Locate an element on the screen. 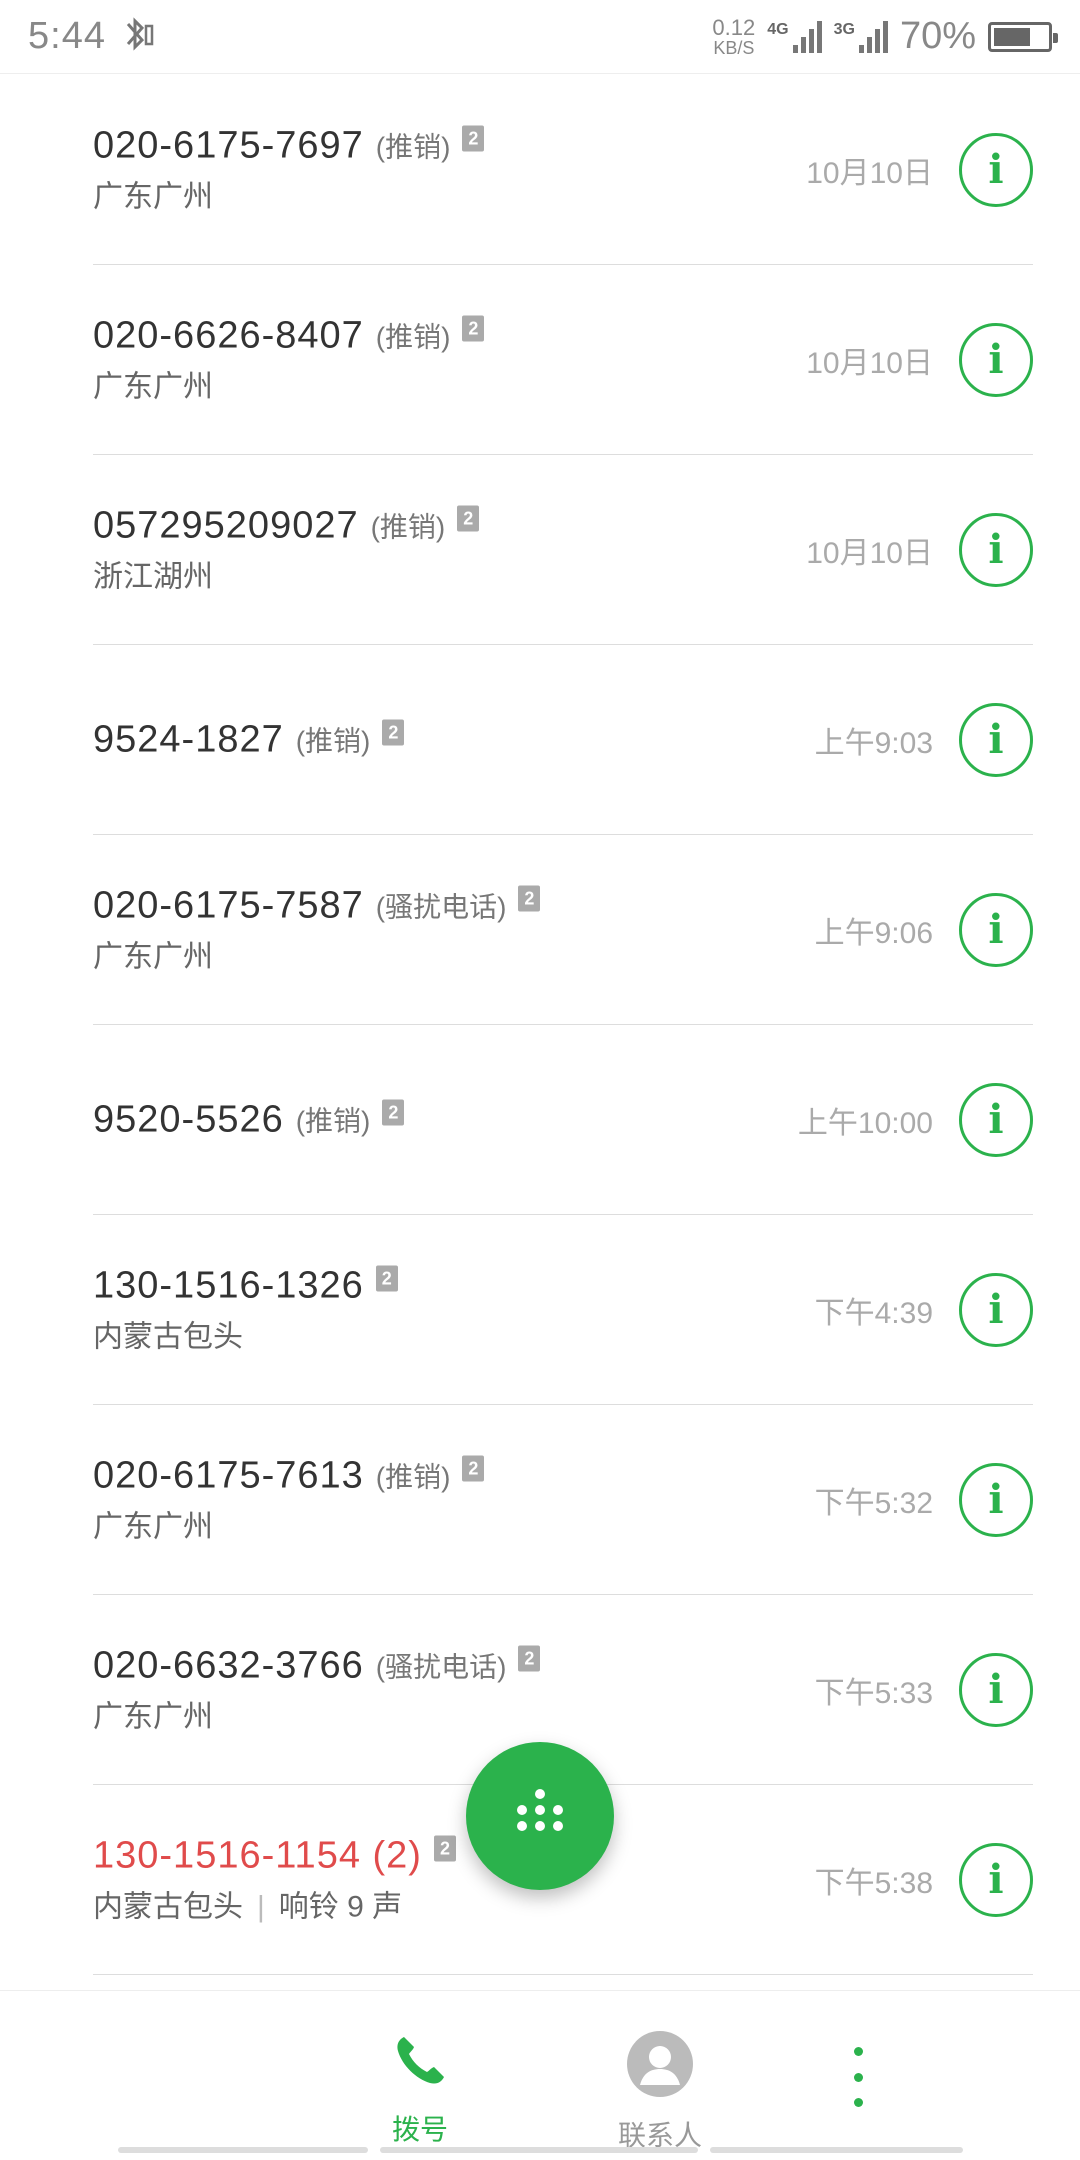 This screenshot has width=1080, height=2160. signal-3g-label: 3G is located at coordinates (844, 29).